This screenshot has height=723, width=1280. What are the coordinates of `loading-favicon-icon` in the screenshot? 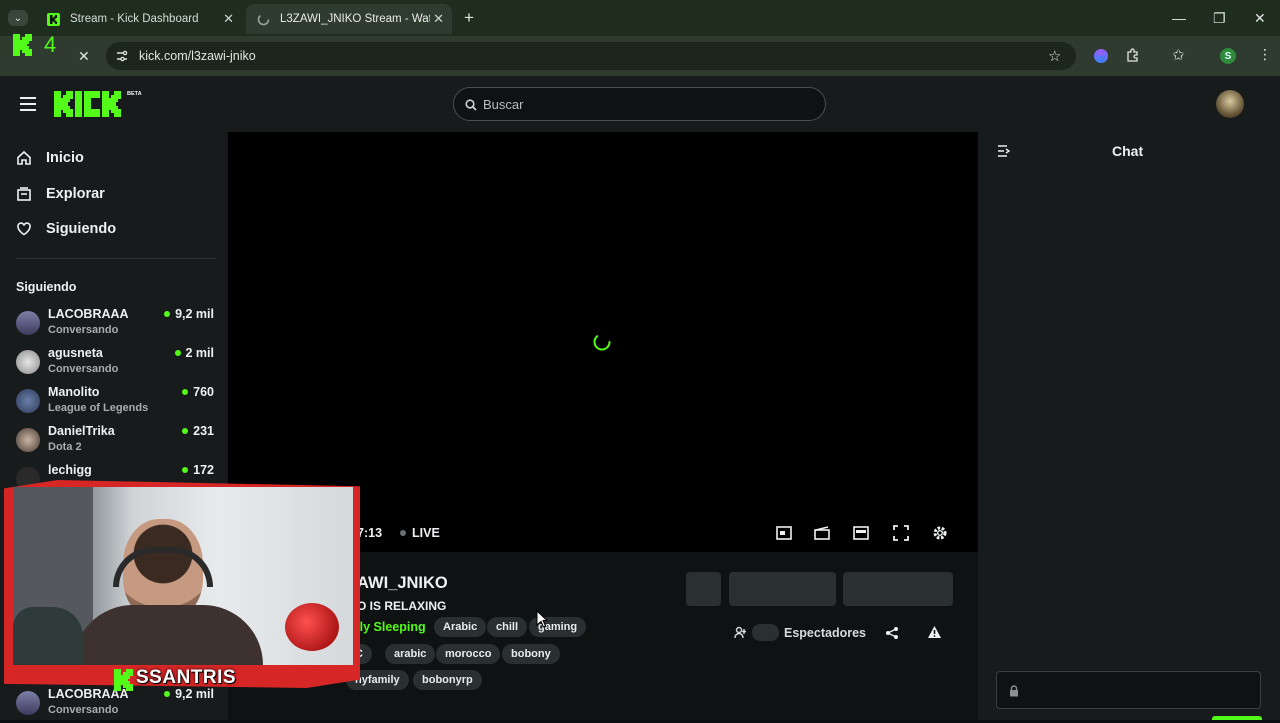 It's located at (263, 19).